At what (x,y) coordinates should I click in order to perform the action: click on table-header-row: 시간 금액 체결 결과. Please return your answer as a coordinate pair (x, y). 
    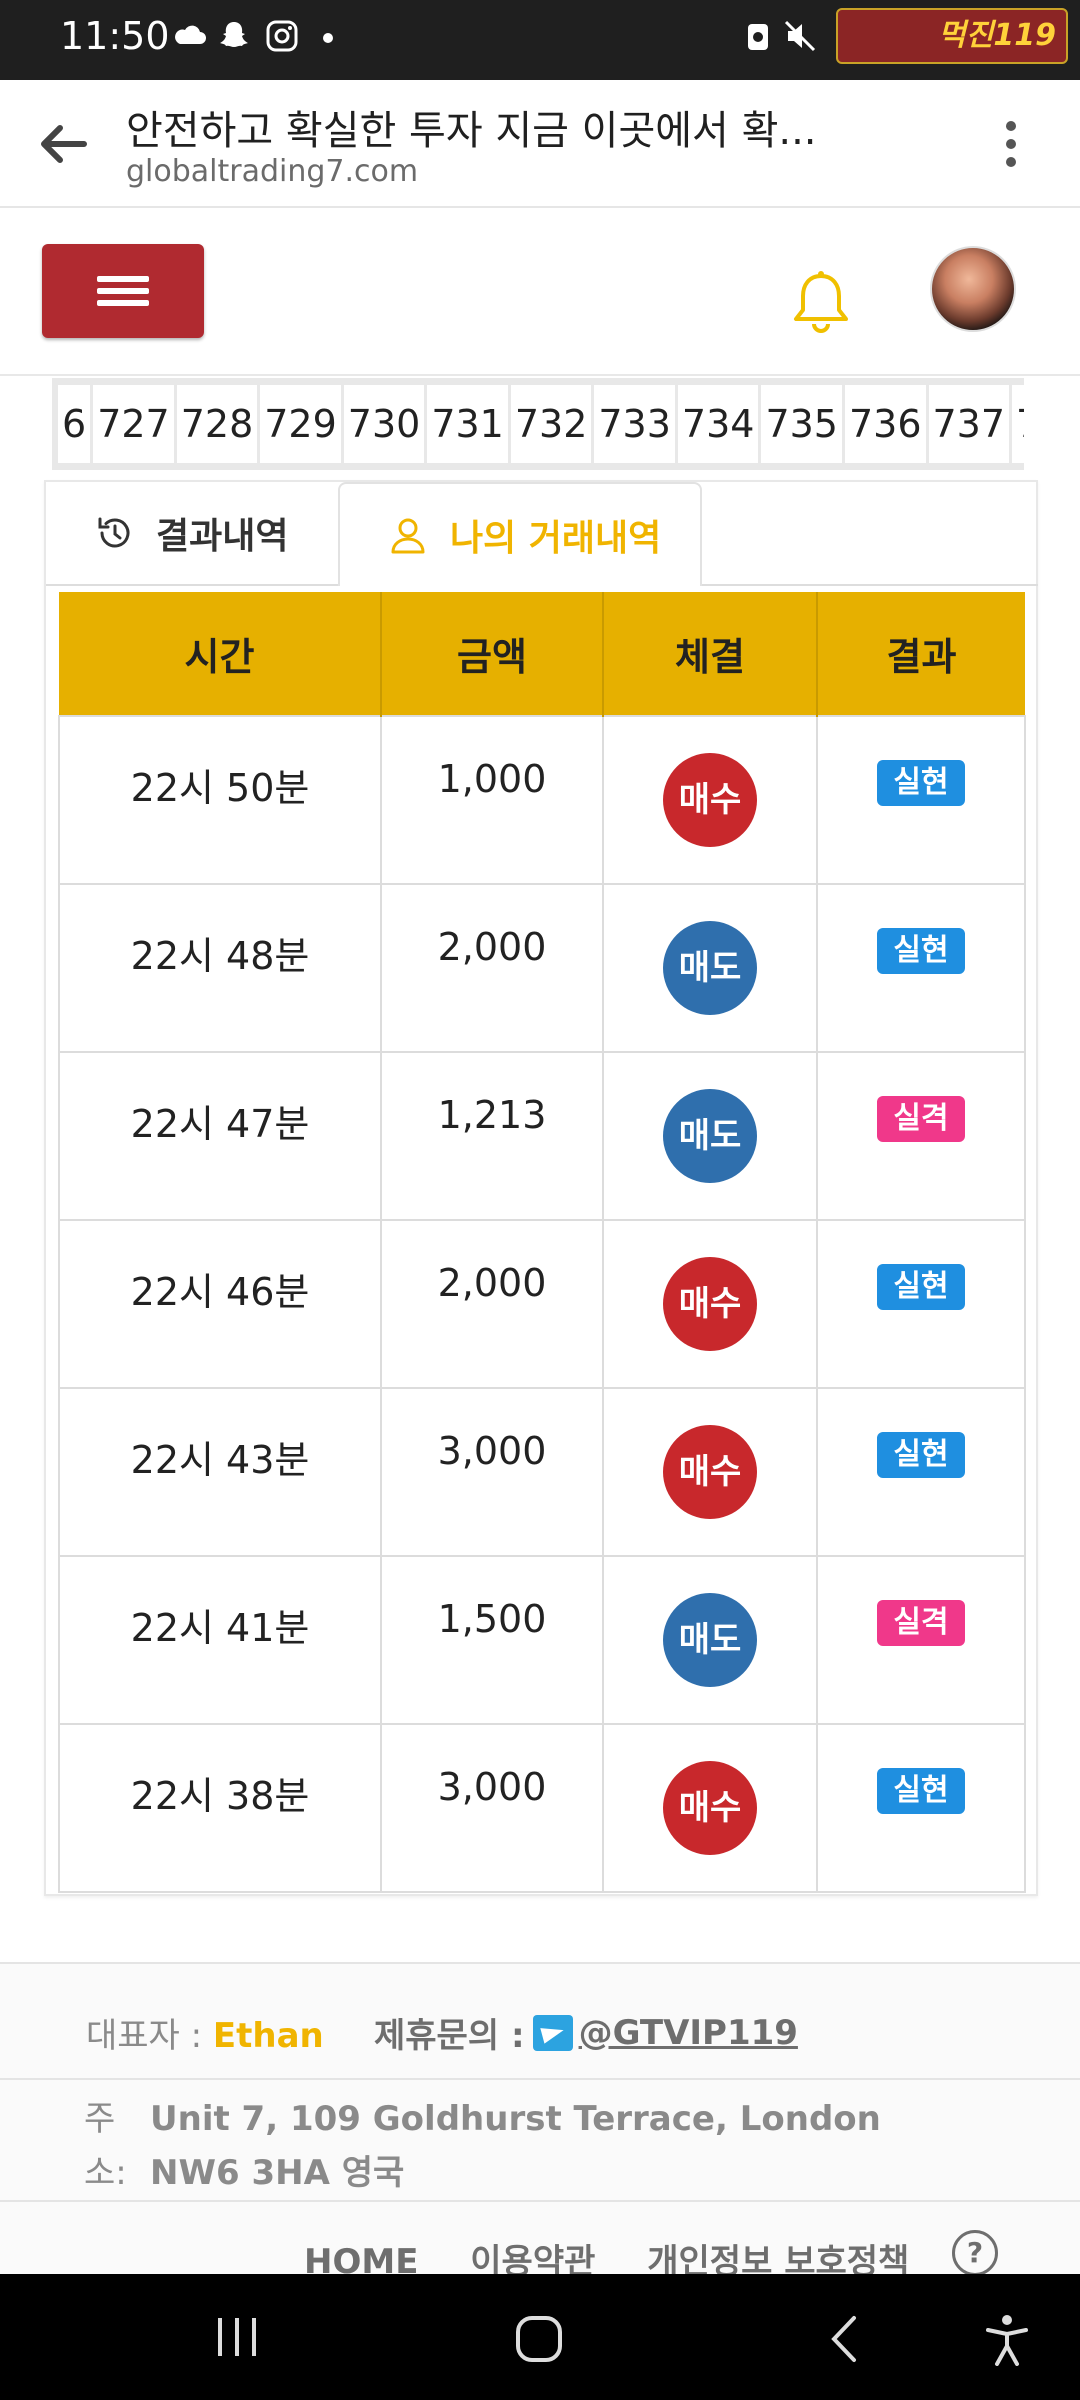
    Looking at the image, I should click on (542, 654).